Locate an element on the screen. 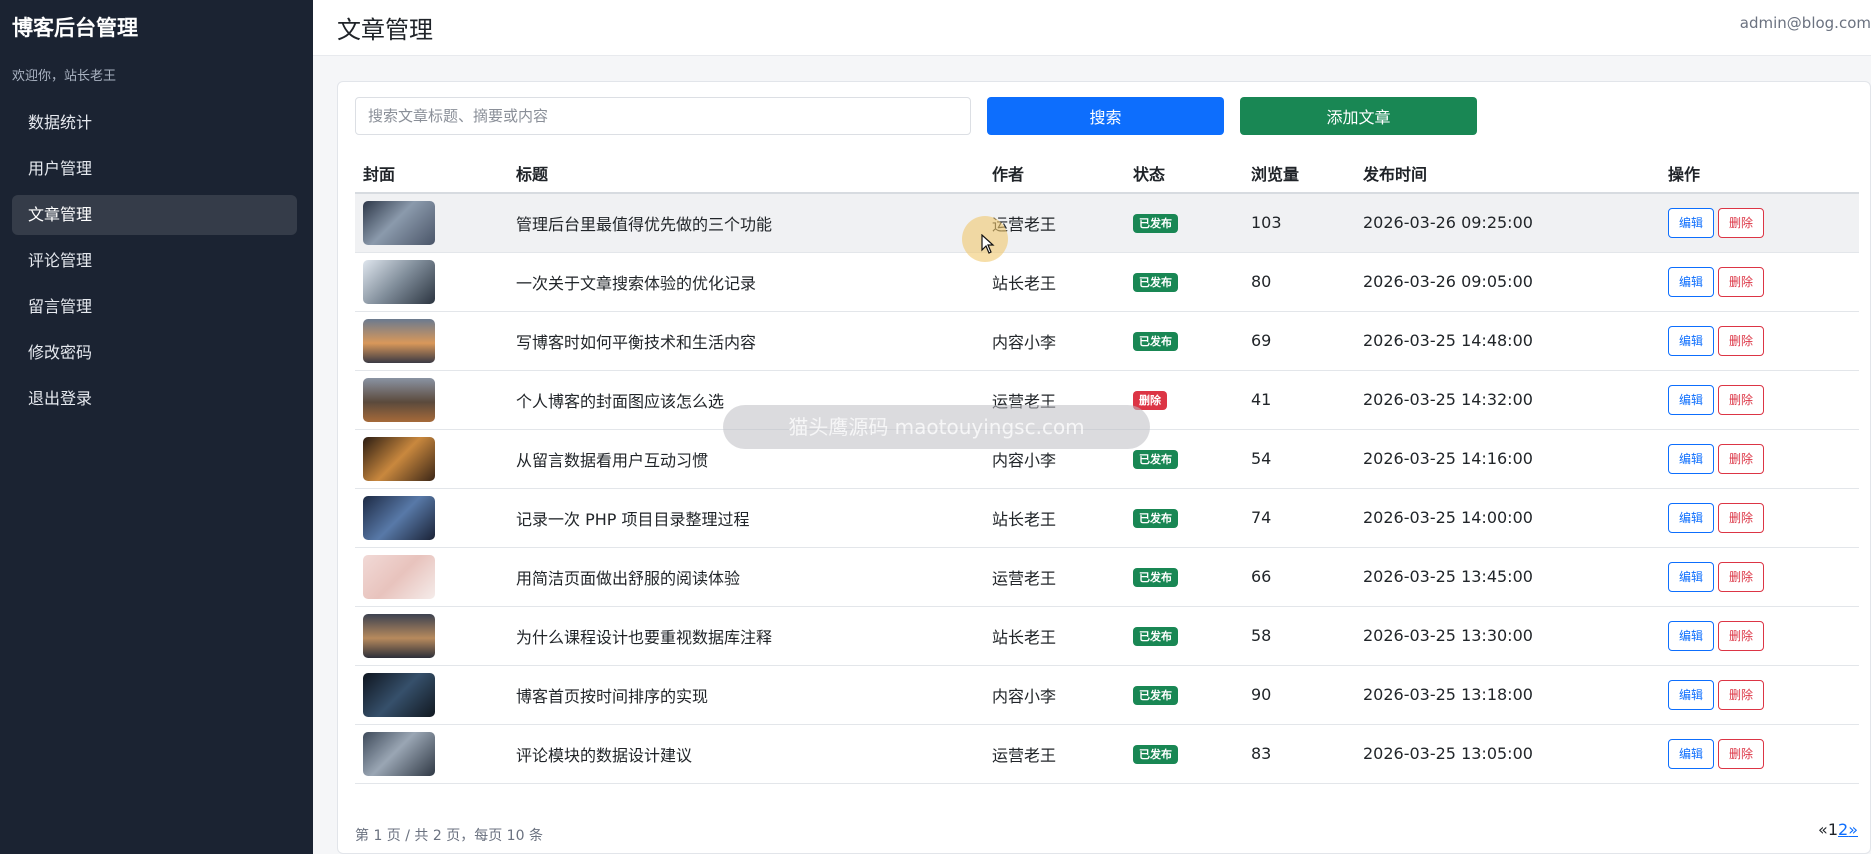 This screenshot has height=854, width=1871. col-cover: 封面 is located at coordinates (431, 173).